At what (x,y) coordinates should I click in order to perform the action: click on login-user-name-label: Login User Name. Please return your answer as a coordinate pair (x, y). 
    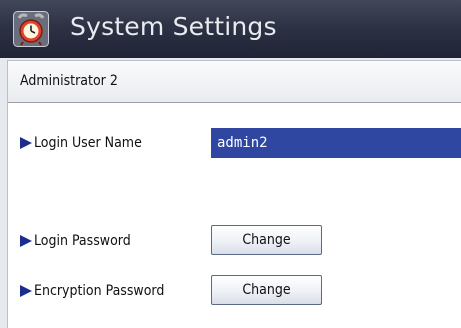
    Looking at the image, I should click on (88, 143).